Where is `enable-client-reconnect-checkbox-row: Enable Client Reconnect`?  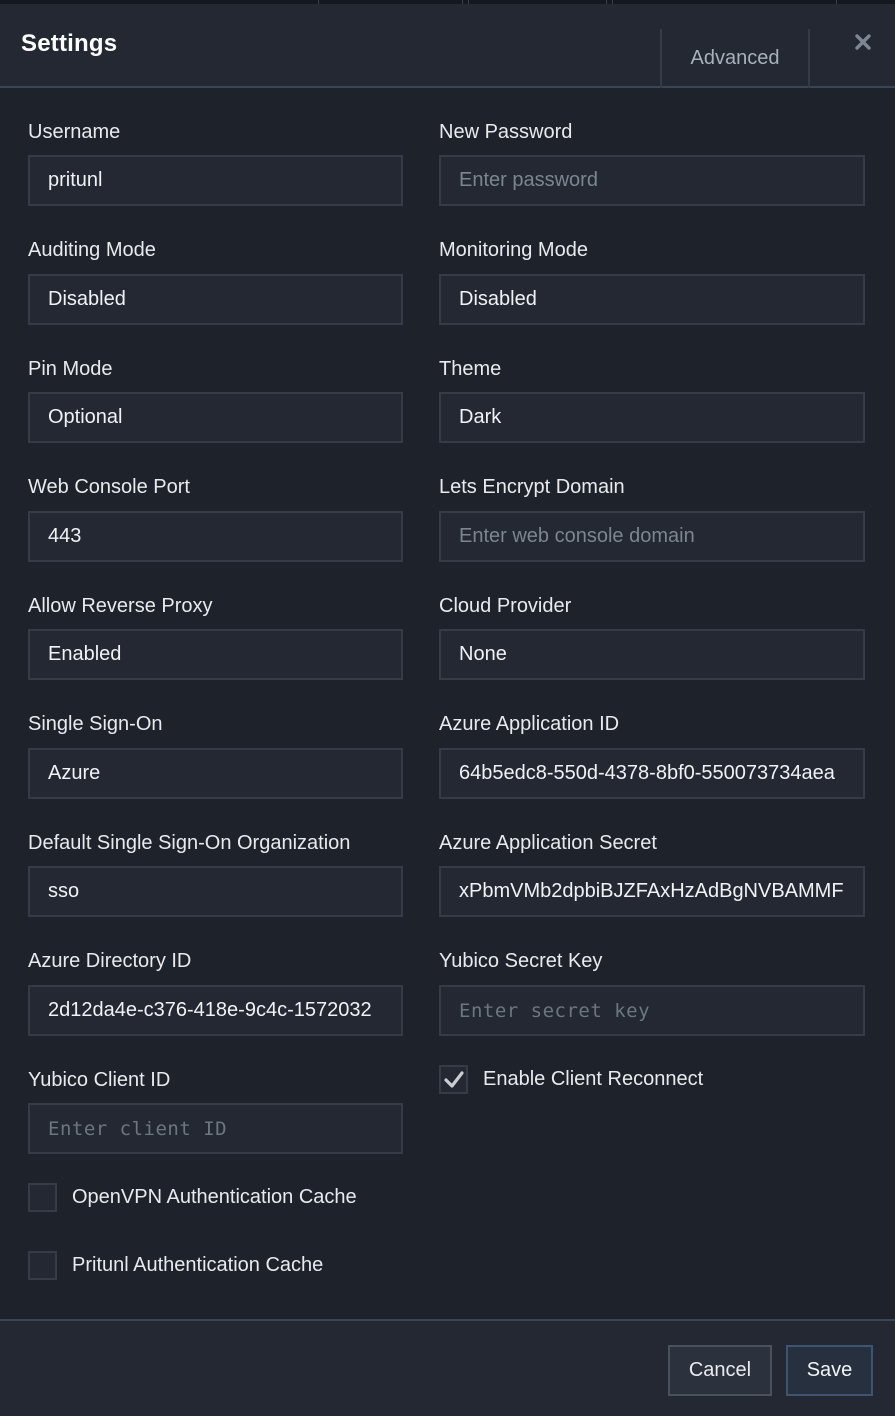
enable-client-reconnect-checkbox-row: Enable Client Reconnect is located at coordinates (571, 1079).